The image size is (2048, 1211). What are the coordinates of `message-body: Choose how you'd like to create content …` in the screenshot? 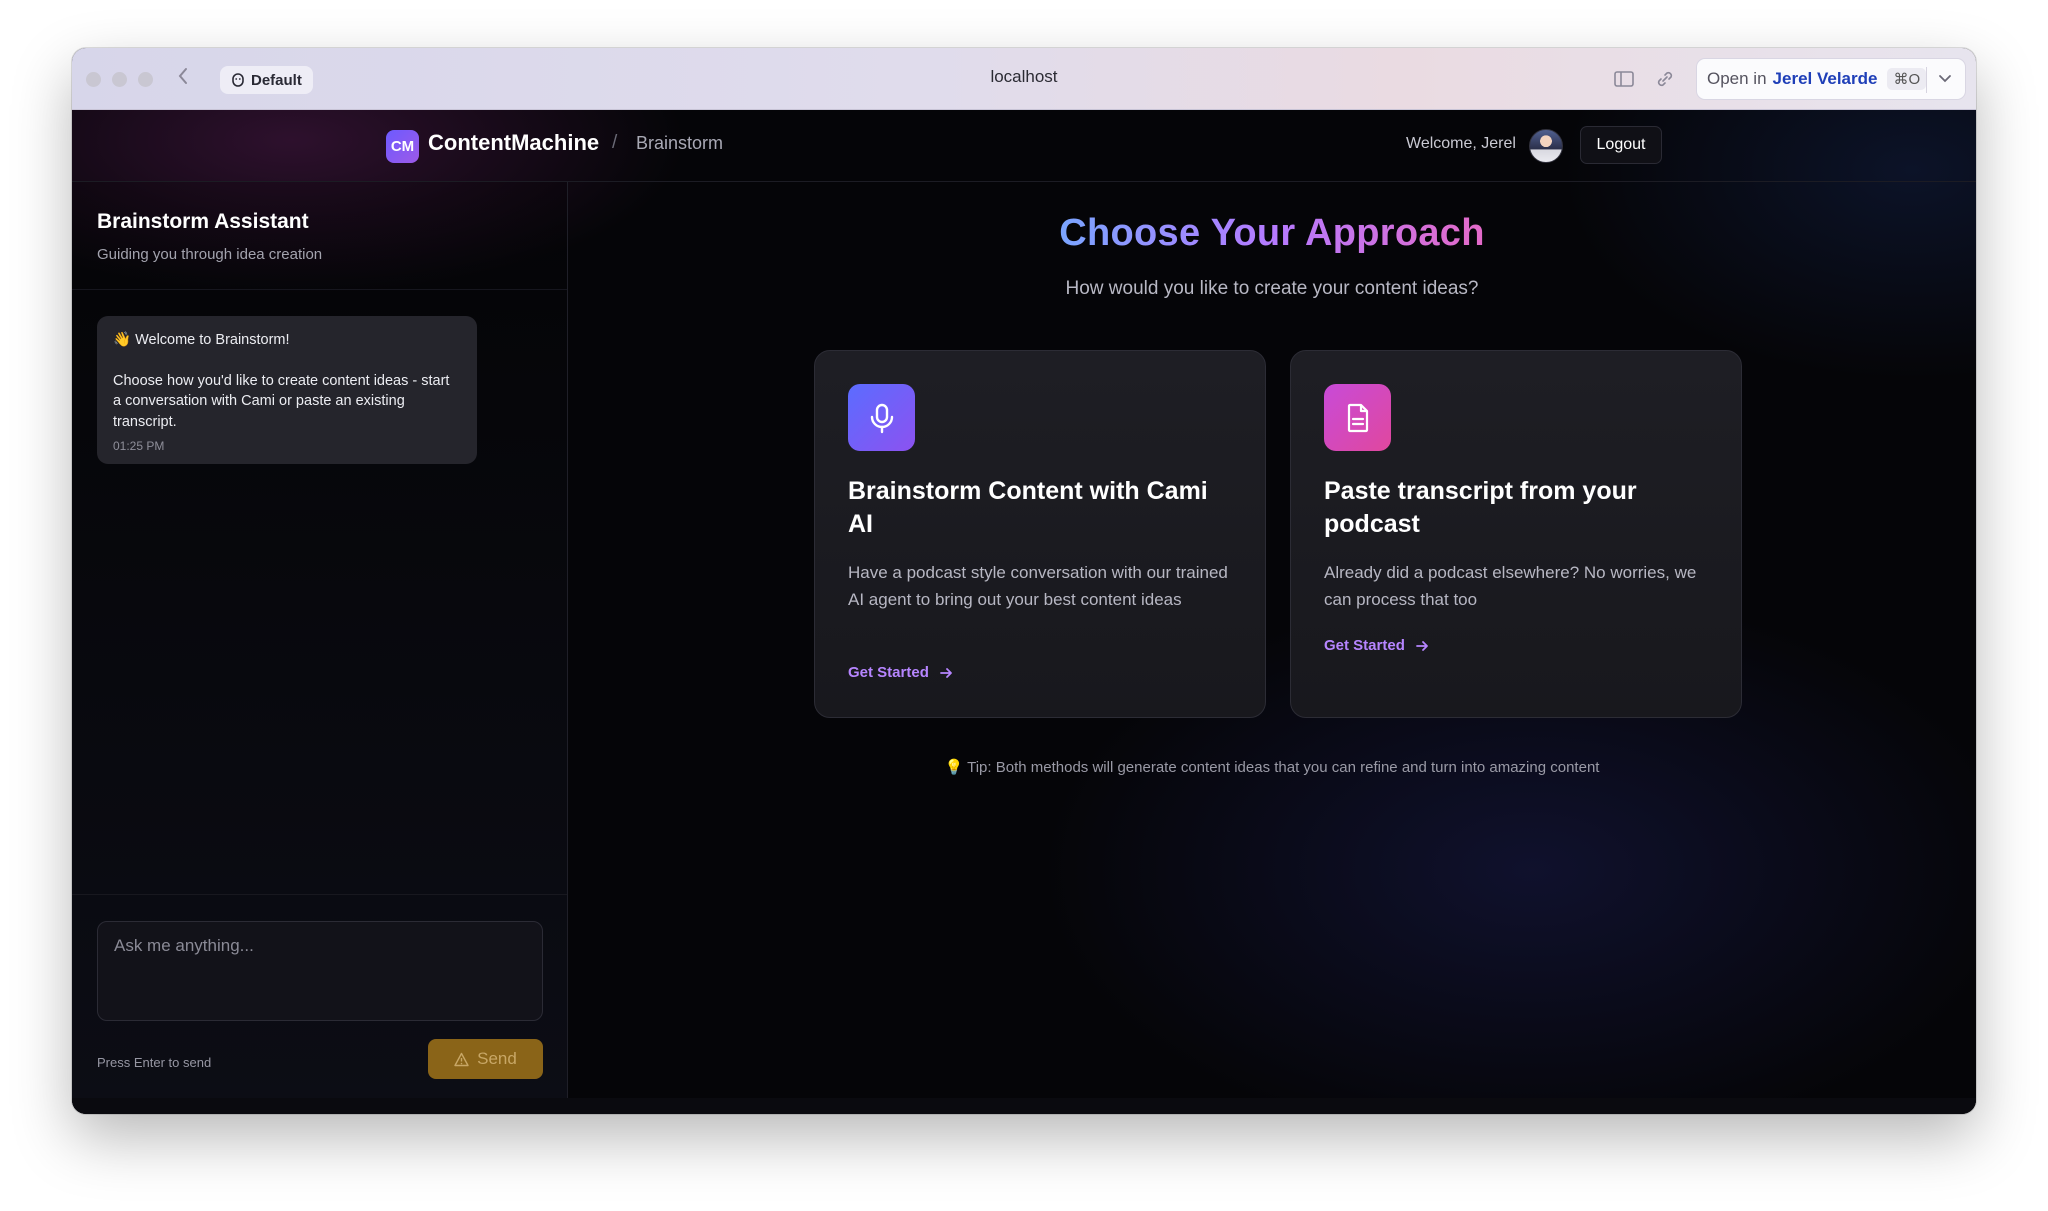 It's located at (281, 401).